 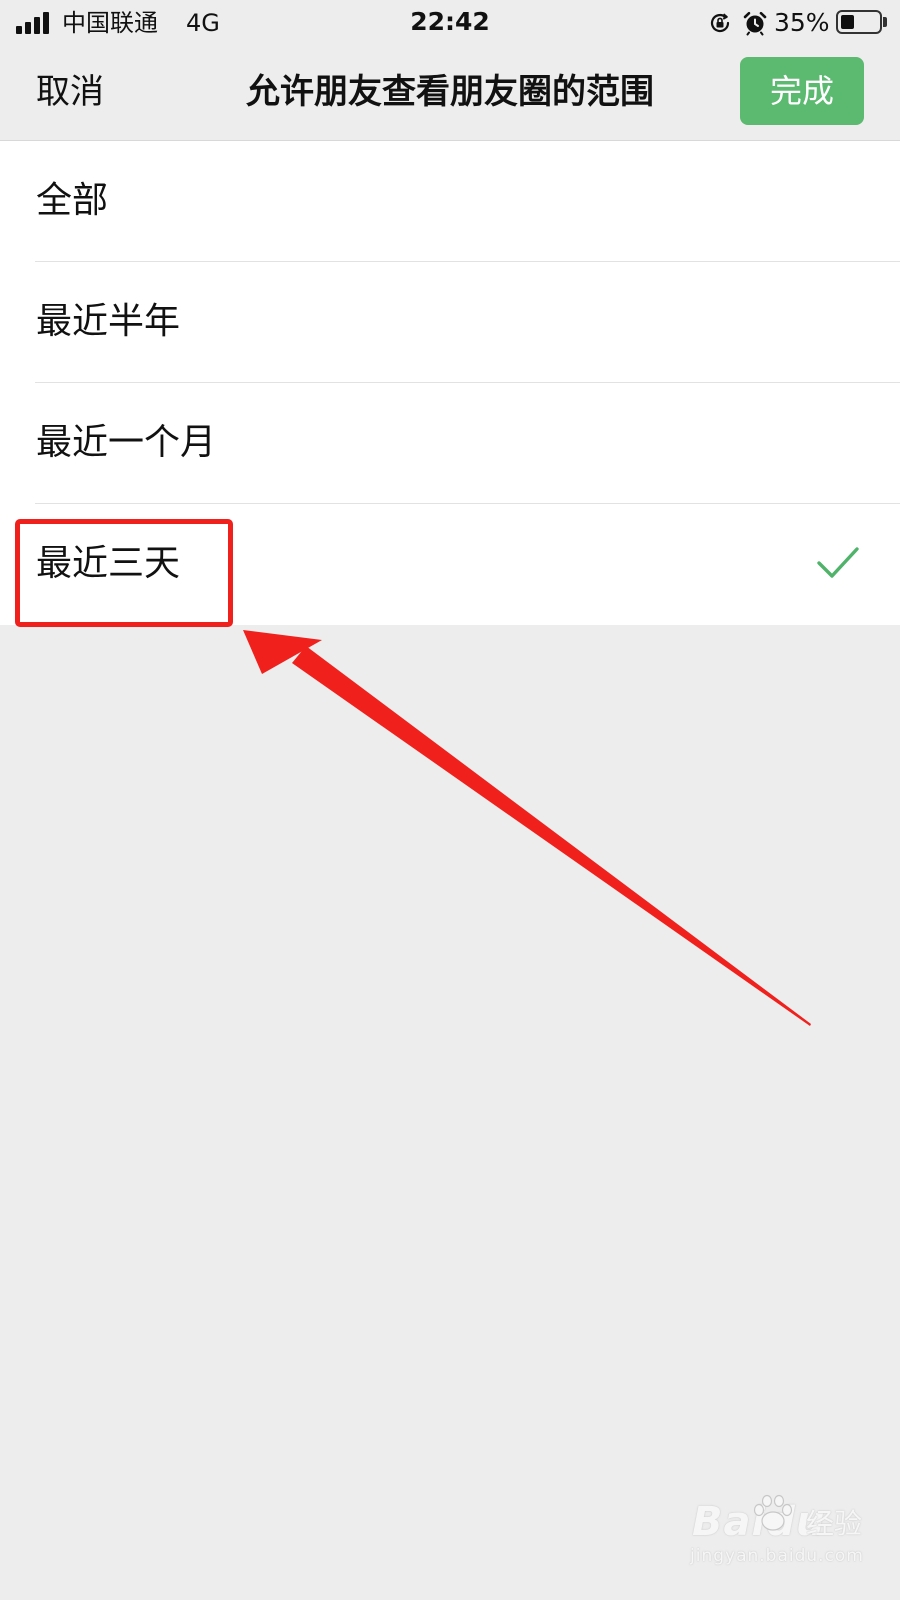 What do you see at coordinates (802, 22) in the screenshot?
I see `battery-percent: 35%` at bounding box center [802, 22].